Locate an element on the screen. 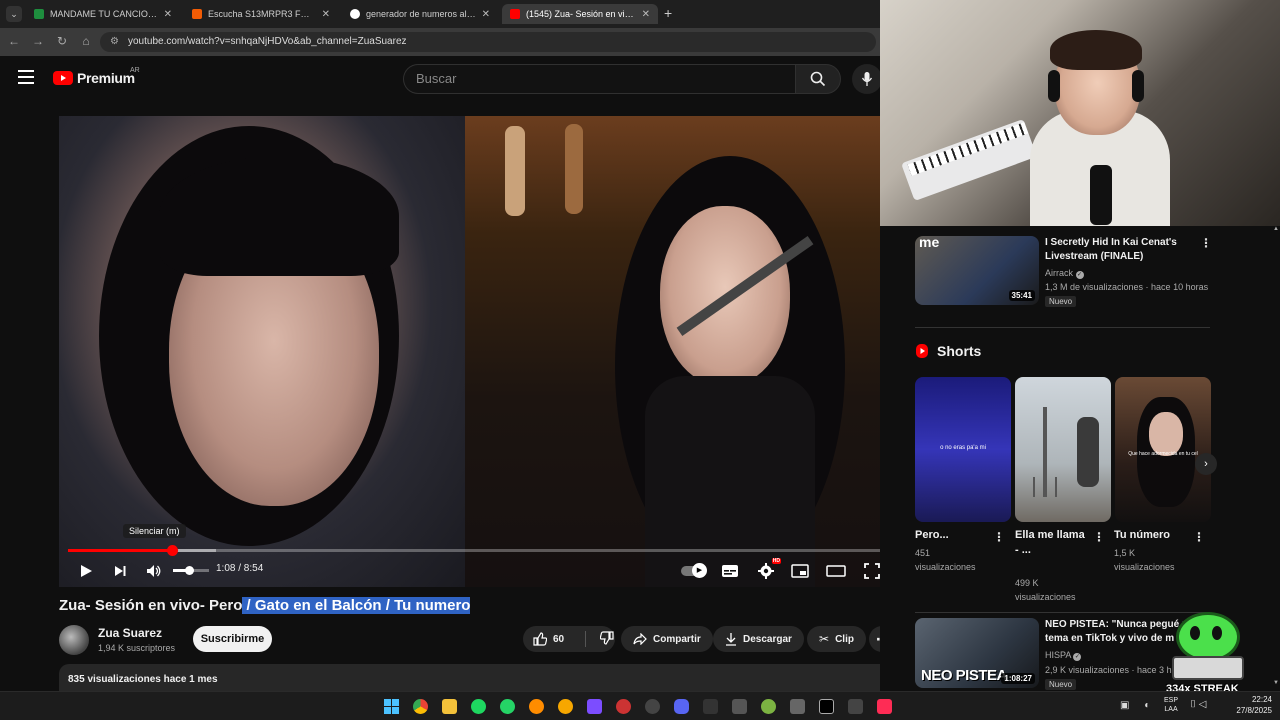 The width and height of the screenshot is (1280, 720). recommended-channel: Airrack ✓ is located at coordinates (1064, 273).